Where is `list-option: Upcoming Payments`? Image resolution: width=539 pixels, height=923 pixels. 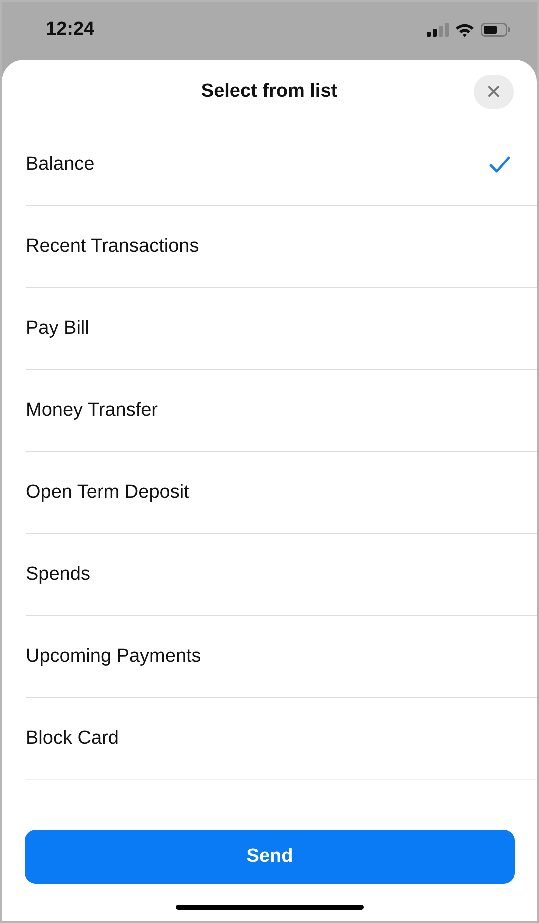 list-option: Upcoming Payments is located at coordinates (281, 657).